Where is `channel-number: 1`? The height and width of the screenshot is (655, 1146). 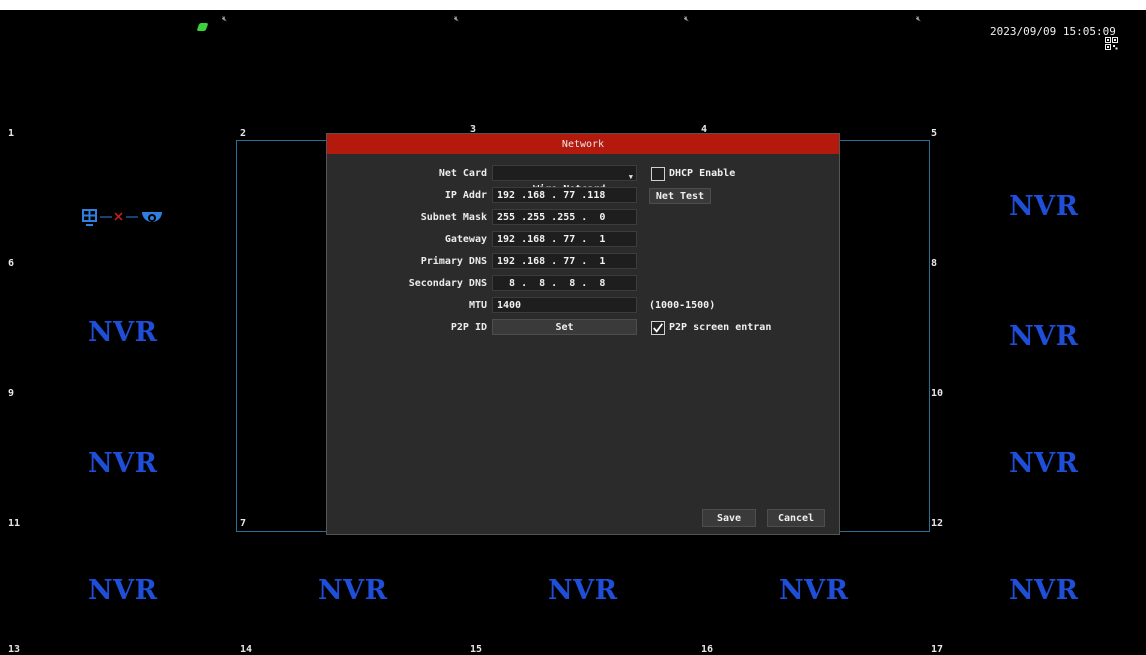 channel-number: 1 is located at coordinates (11, 133).